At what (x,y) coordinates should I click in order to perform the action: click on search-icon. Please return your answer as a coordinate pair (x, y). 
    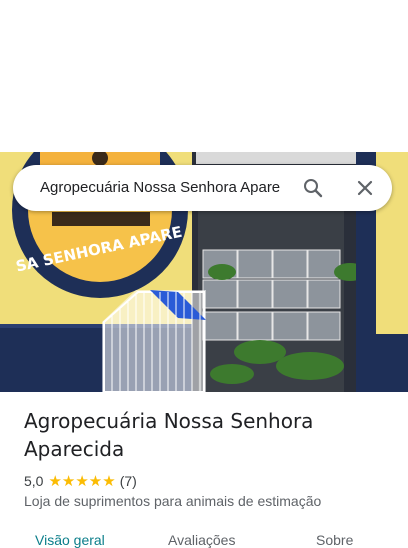
    Looking at the image, I should click on (313, 188).